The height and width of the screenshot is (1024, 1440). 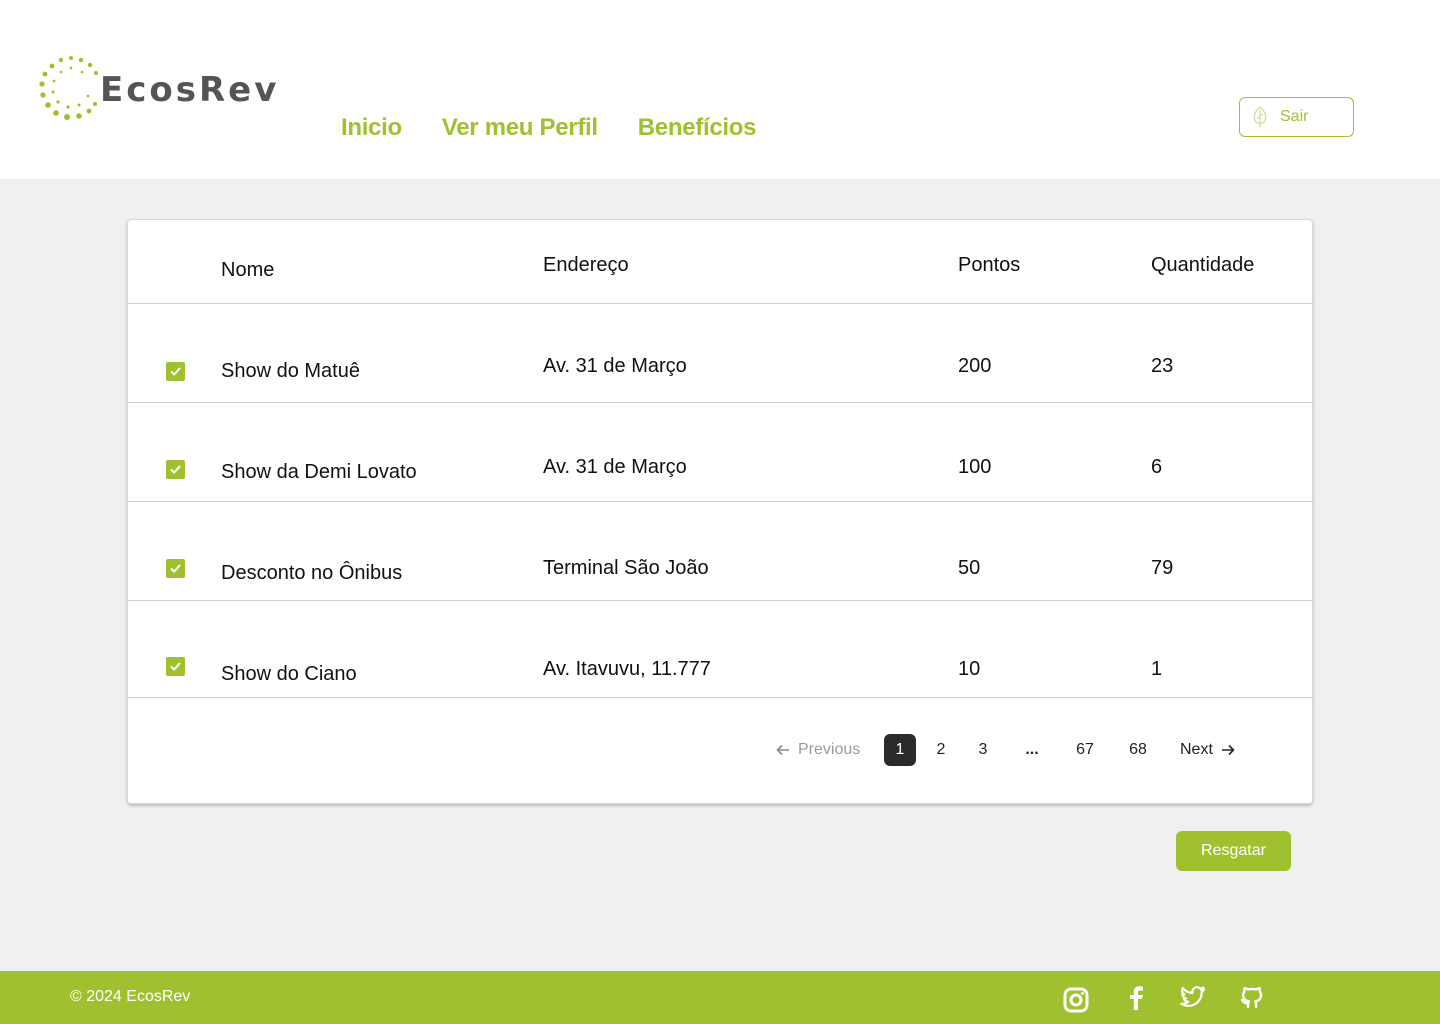 I want to click on copyright: © 2024 EcosRev, so click(x=130, y=996).